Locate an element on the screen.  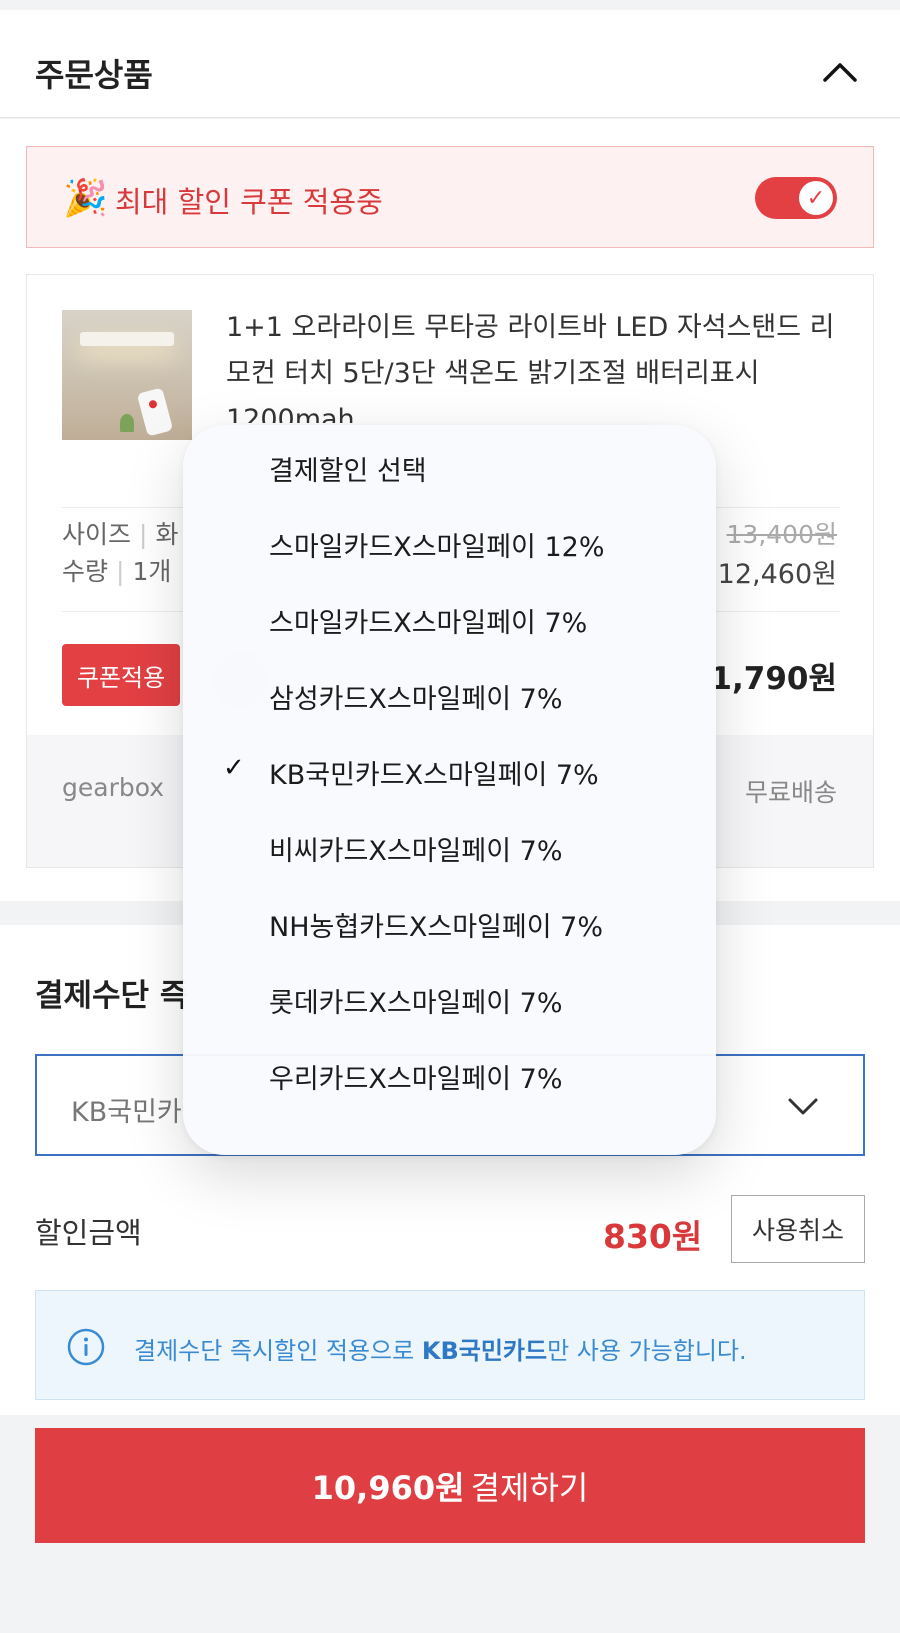
option-size: 사이즈 | 화 is located at coordinates (120, 534).